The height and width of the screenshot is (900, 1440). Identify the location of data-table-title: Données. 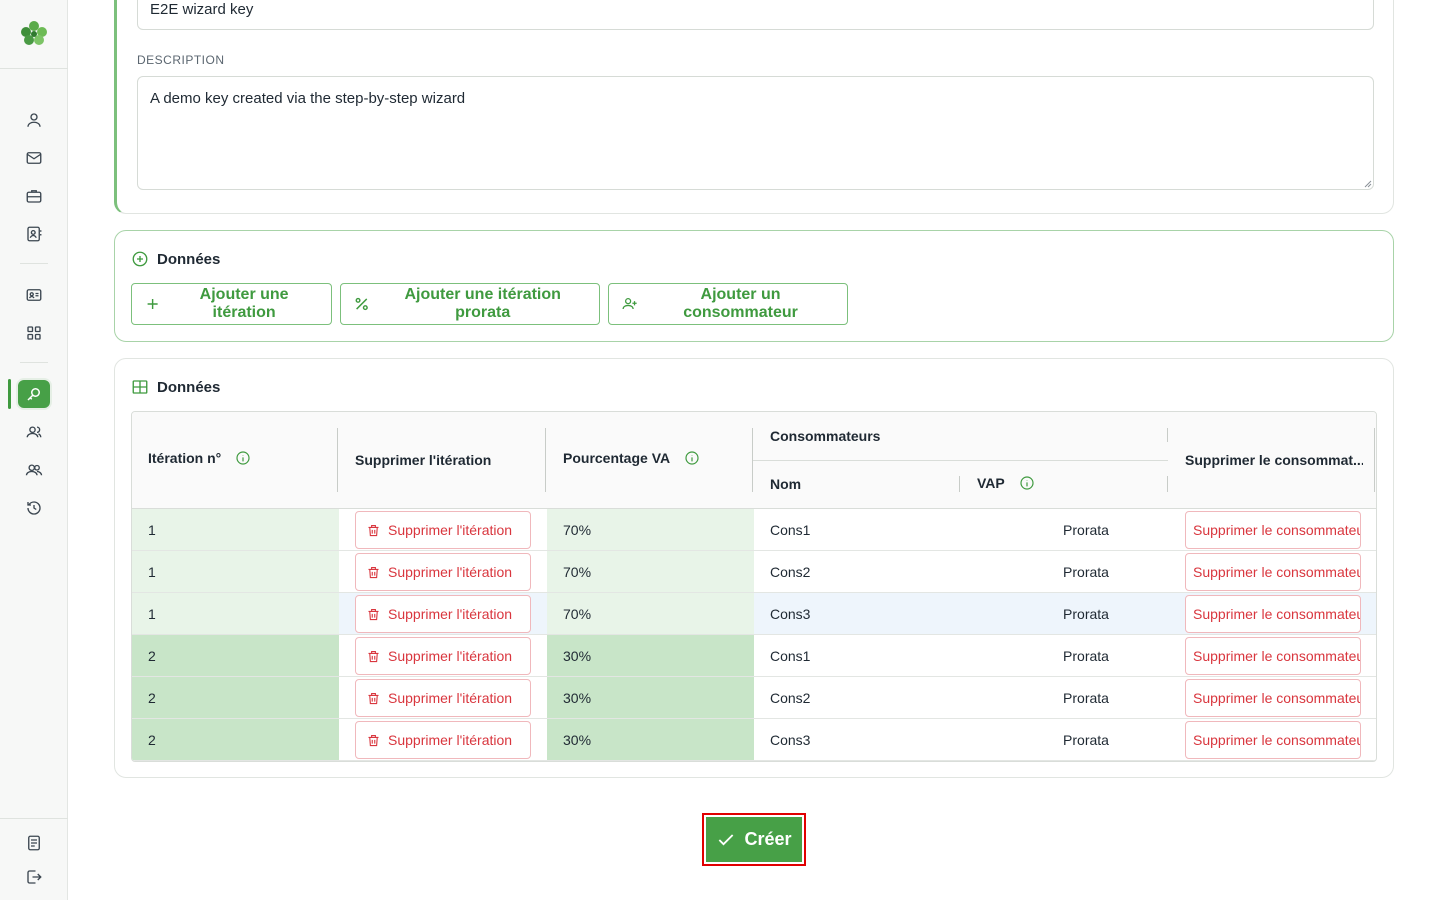
(189, 387).